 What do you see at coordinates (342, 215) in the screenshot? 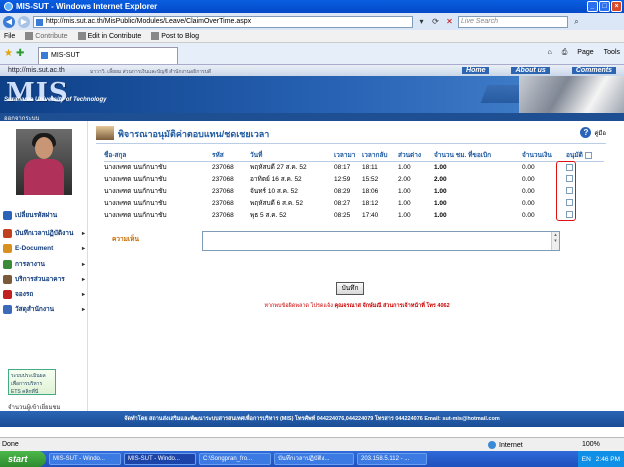
I see `cell-time-in: 08:25` at bounding box center [342, 215].